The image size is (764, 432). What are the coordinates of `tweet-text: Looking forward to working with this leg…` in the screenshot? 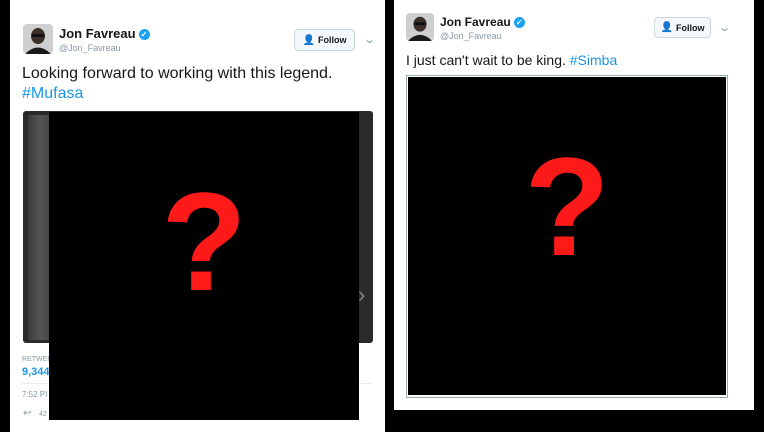 It's located at (197, 84).